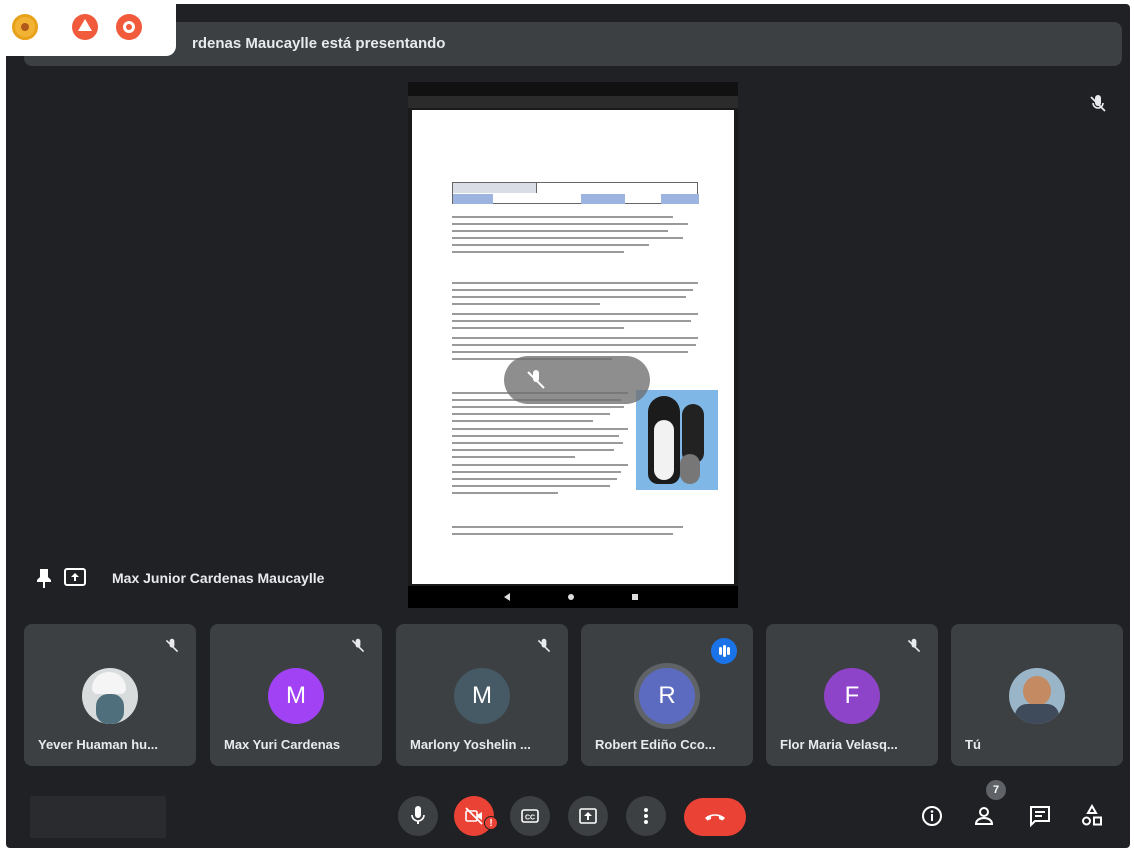  Describe the element at coordinates (932, 816) in the screenshot. I see `info-icon` at that location.